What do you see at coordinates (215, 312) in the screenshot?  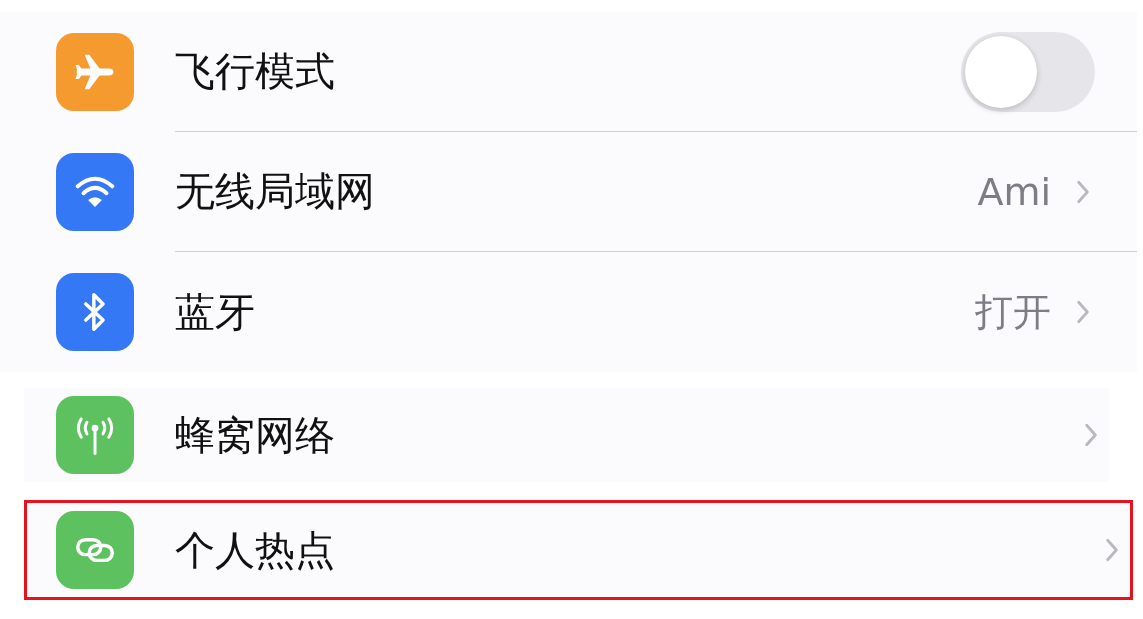 I see `setting-label: 蓝牙` at bounding box center [215, 312].